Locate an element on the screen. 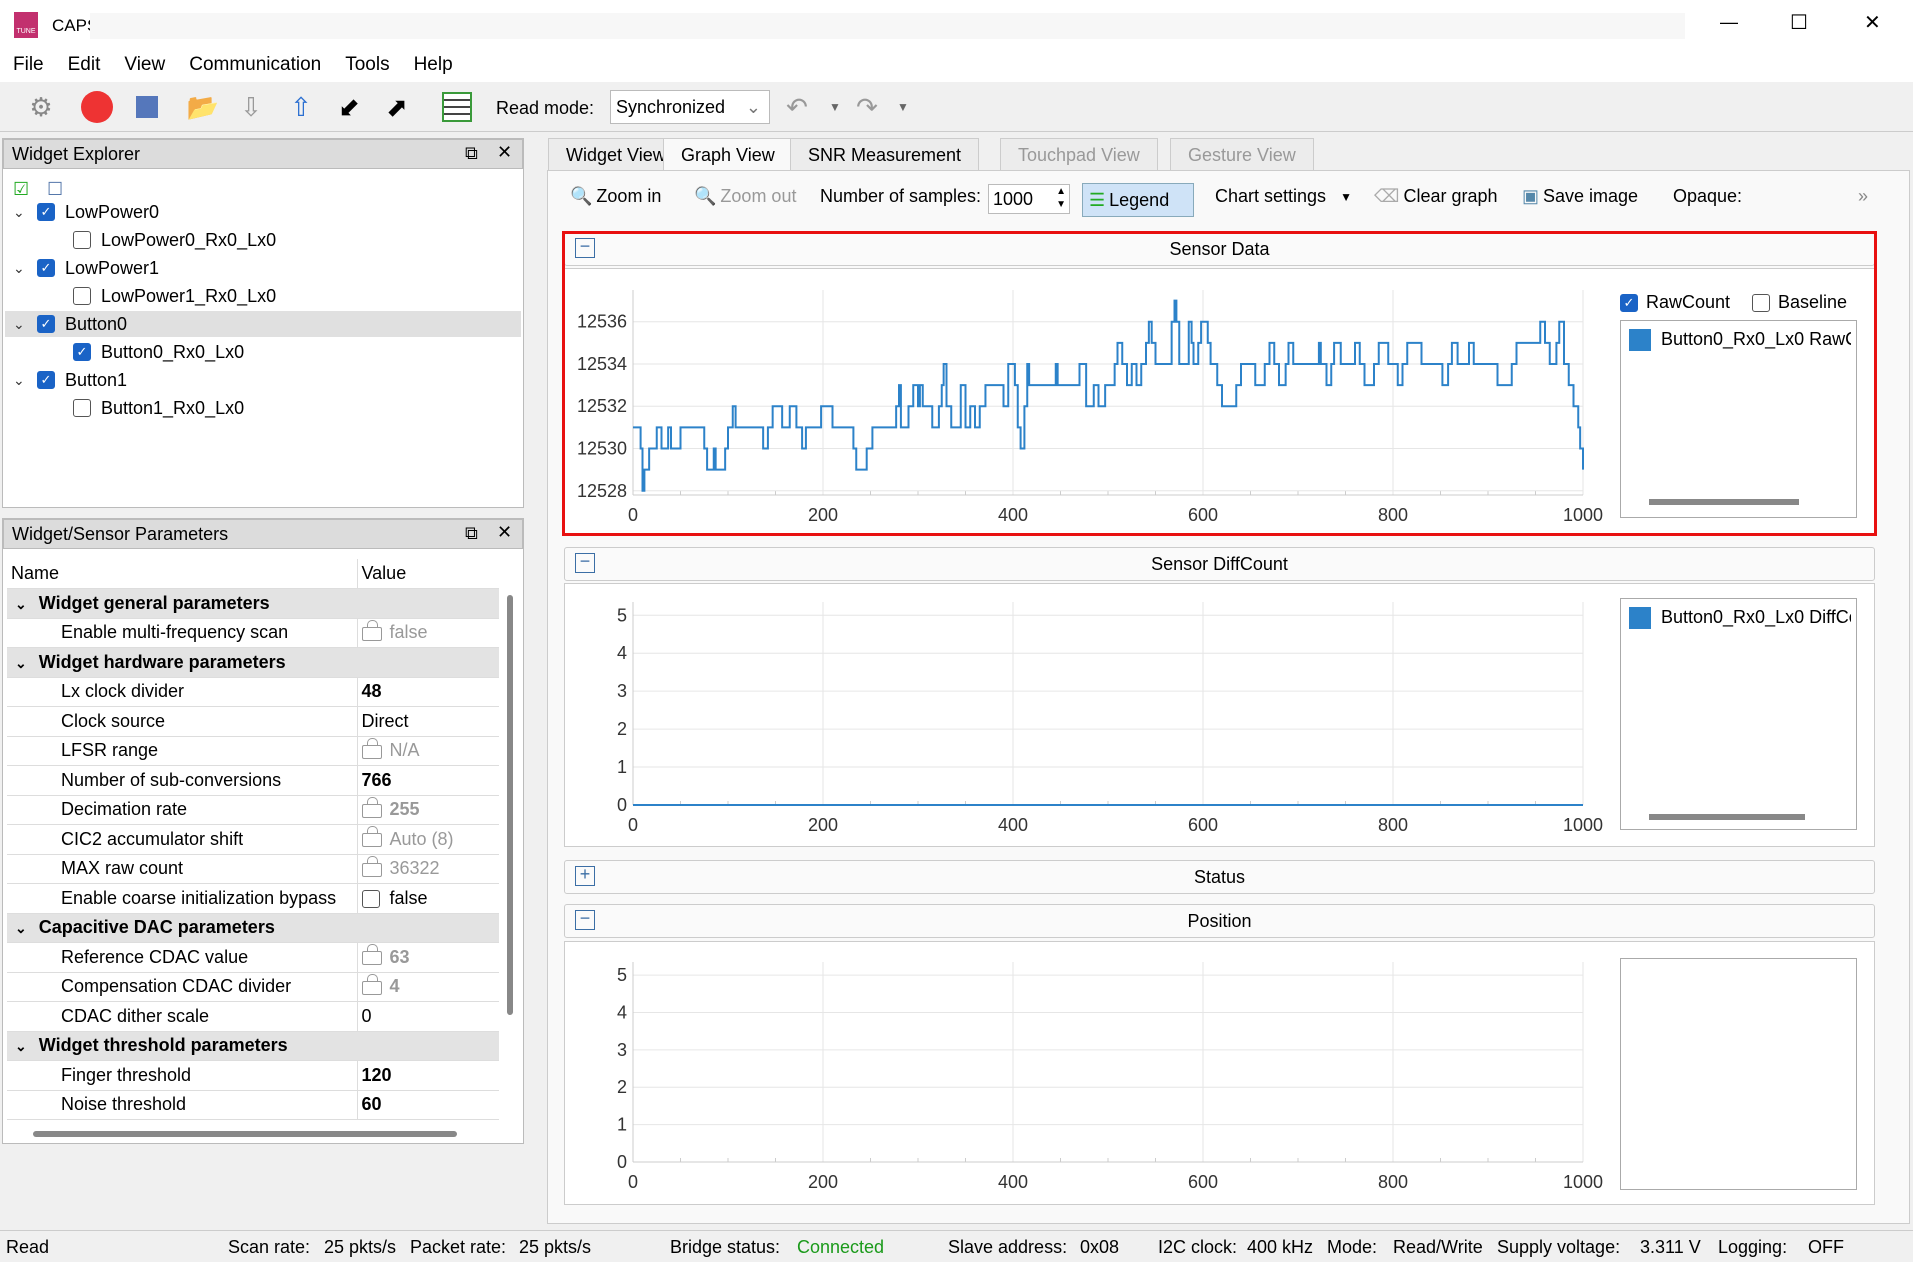  parameter-row: CIC2 accumulator shift Auto (8) is located at coordinates (253, 839).